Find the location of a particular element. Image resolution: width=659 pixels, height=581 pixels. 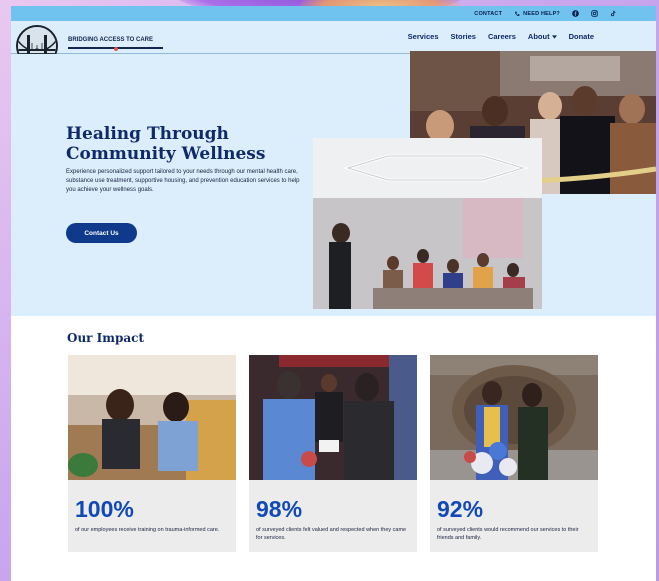

impact-stat-training: 100% is located at coordinates (104, 509).